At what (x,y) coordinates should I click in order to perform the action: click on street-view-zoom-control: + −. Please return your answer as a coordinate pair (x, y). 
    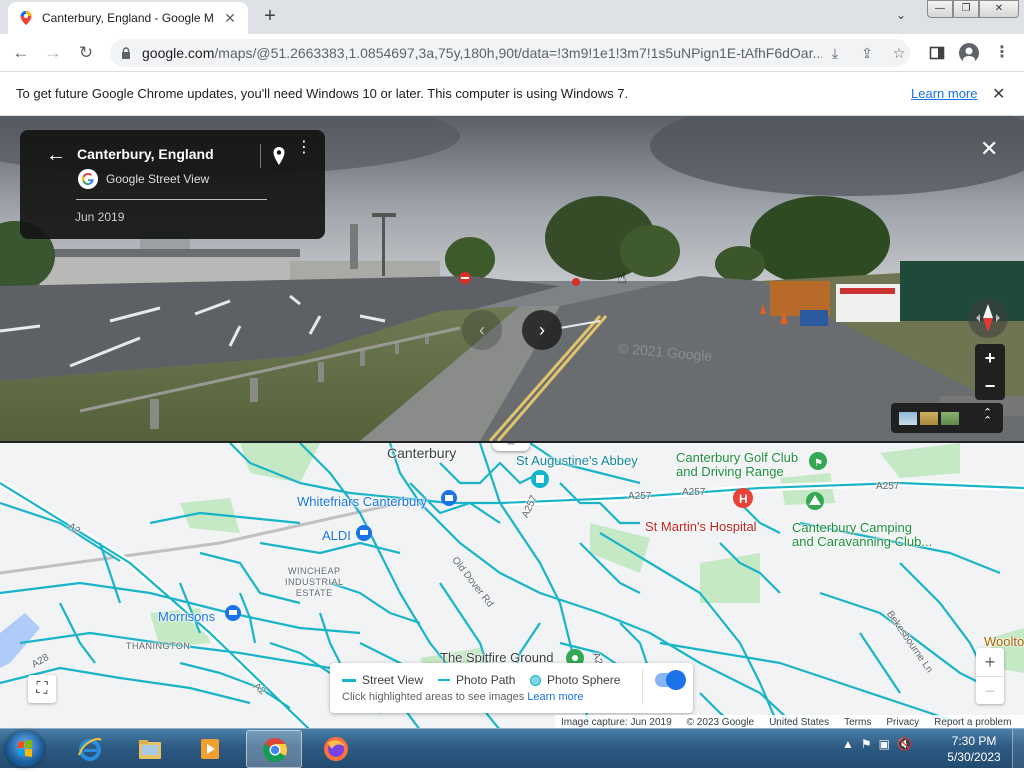
    Looking at the image, I should click on (990, 372).